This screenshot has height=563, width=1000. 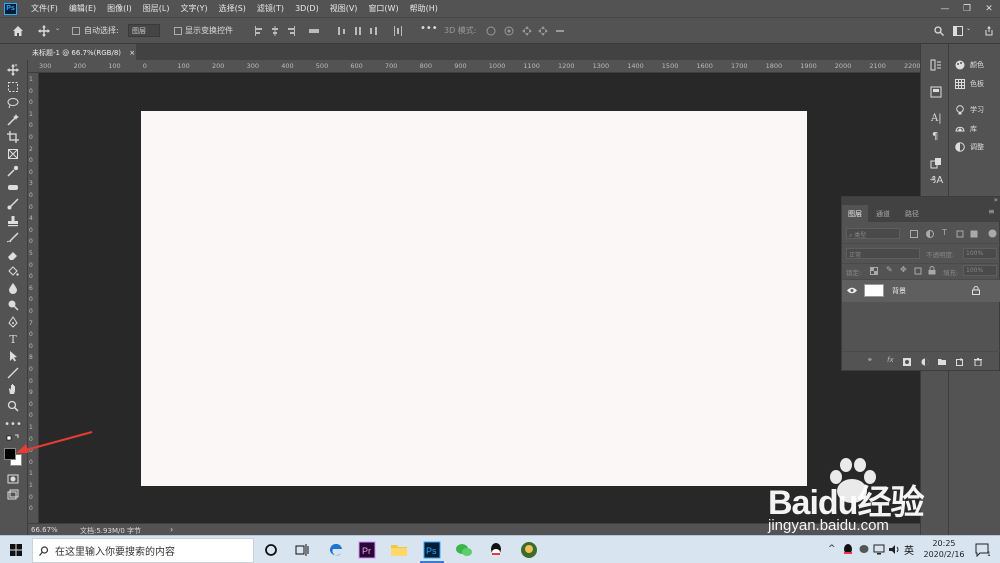 I want to click on character-styles-icon: ₰A, so click(x=936, y=180).